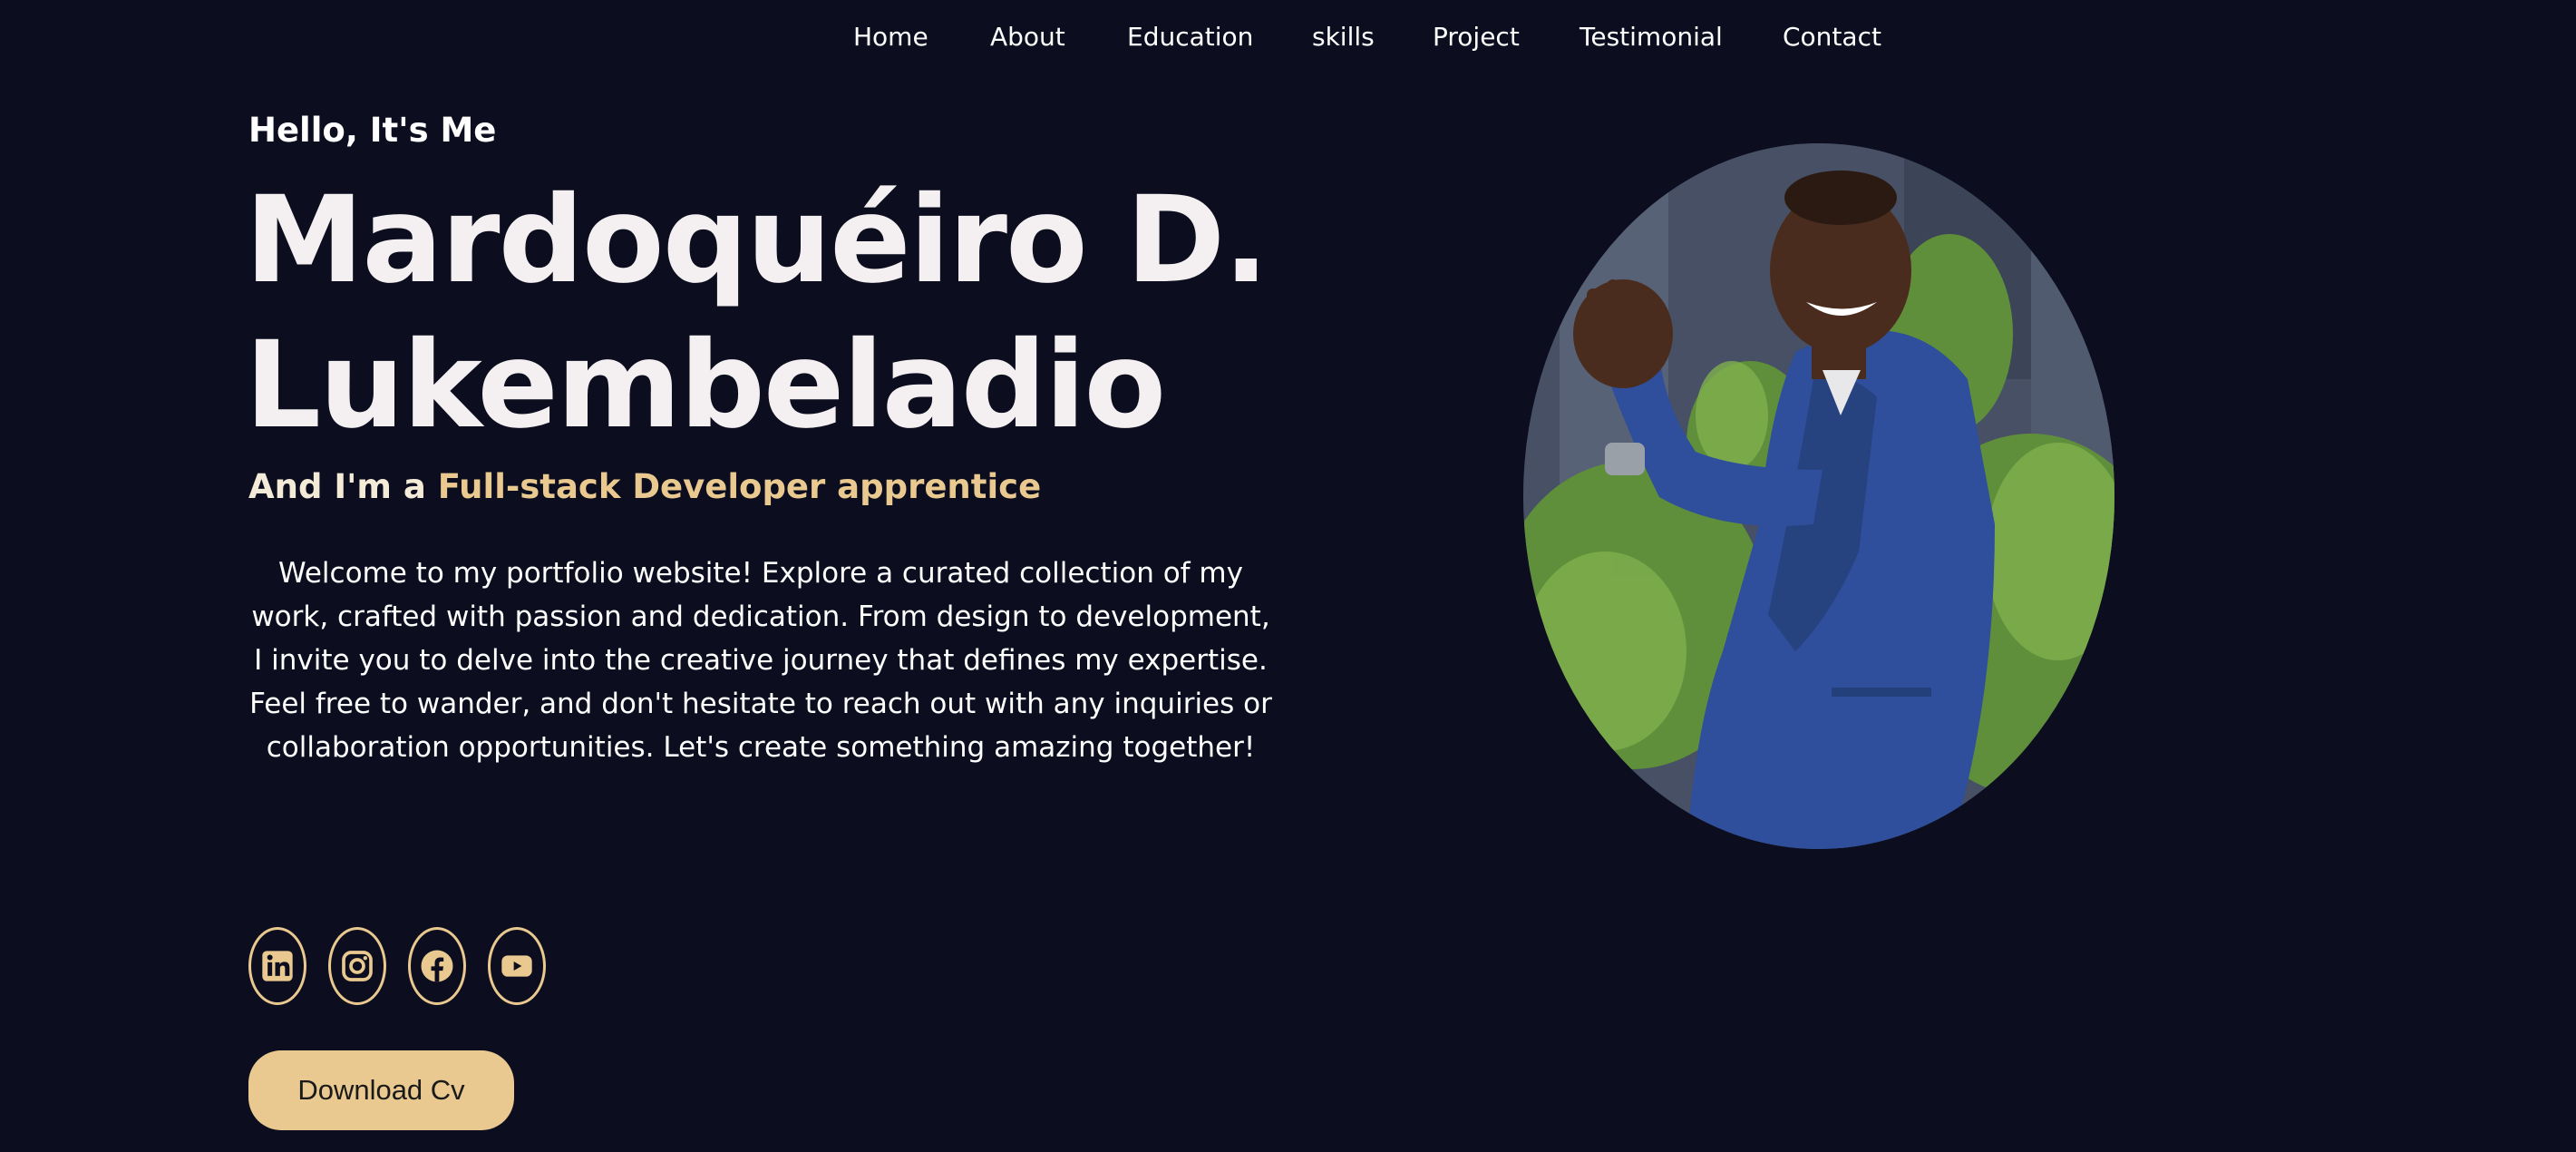 The height and width of the screenshot is (1152, 2576). I want to click on linkedin-icon, so click(277, 966).